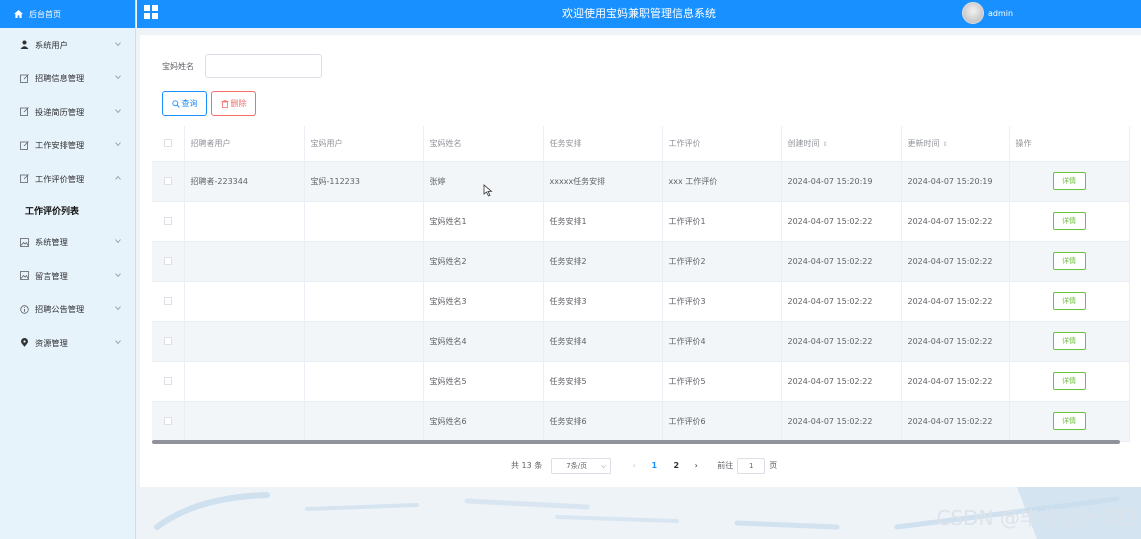 The image size is (1141, 539). What do you see at coordinates (67, 243) in the screenshot?
I see `sidebar-item-5: 系统管理` at bounding box center [67, 243].